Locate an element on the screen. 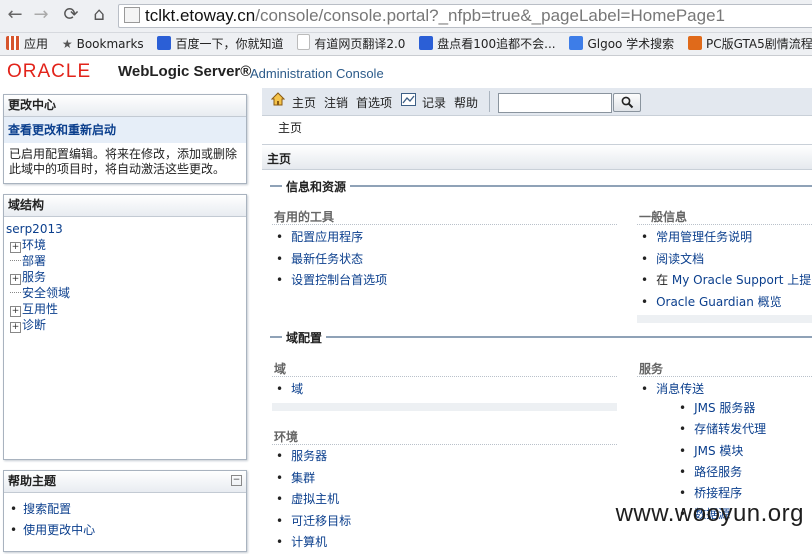  help-link-change-center: 使用更改中心 is located at coordinates (128, 530).